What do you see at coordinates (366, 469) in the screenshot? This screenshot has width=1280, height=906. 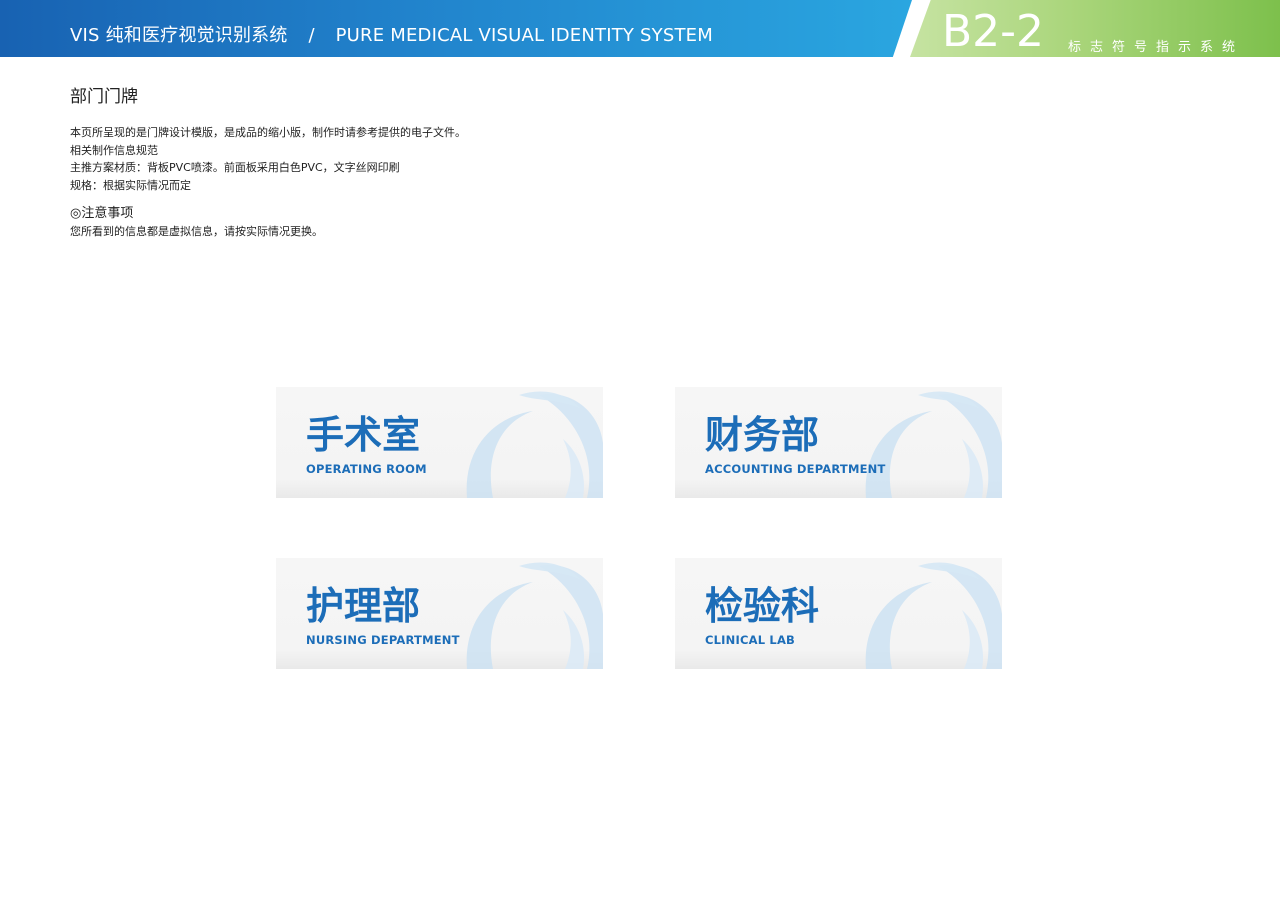 I see `sign-title-en: OPERATING ROOM` at bounding box center [366, 469].